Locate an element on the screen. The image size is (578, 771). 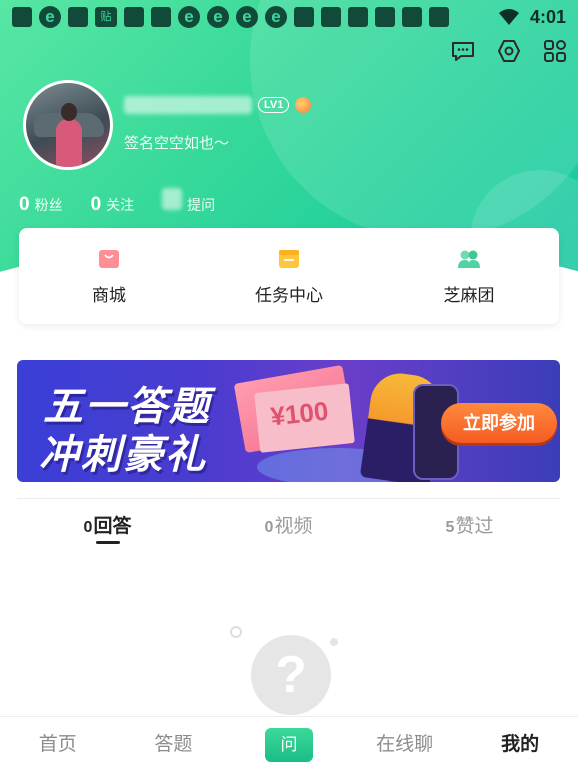
tieba-icon: 贴 is located at coordinates (106, 17).